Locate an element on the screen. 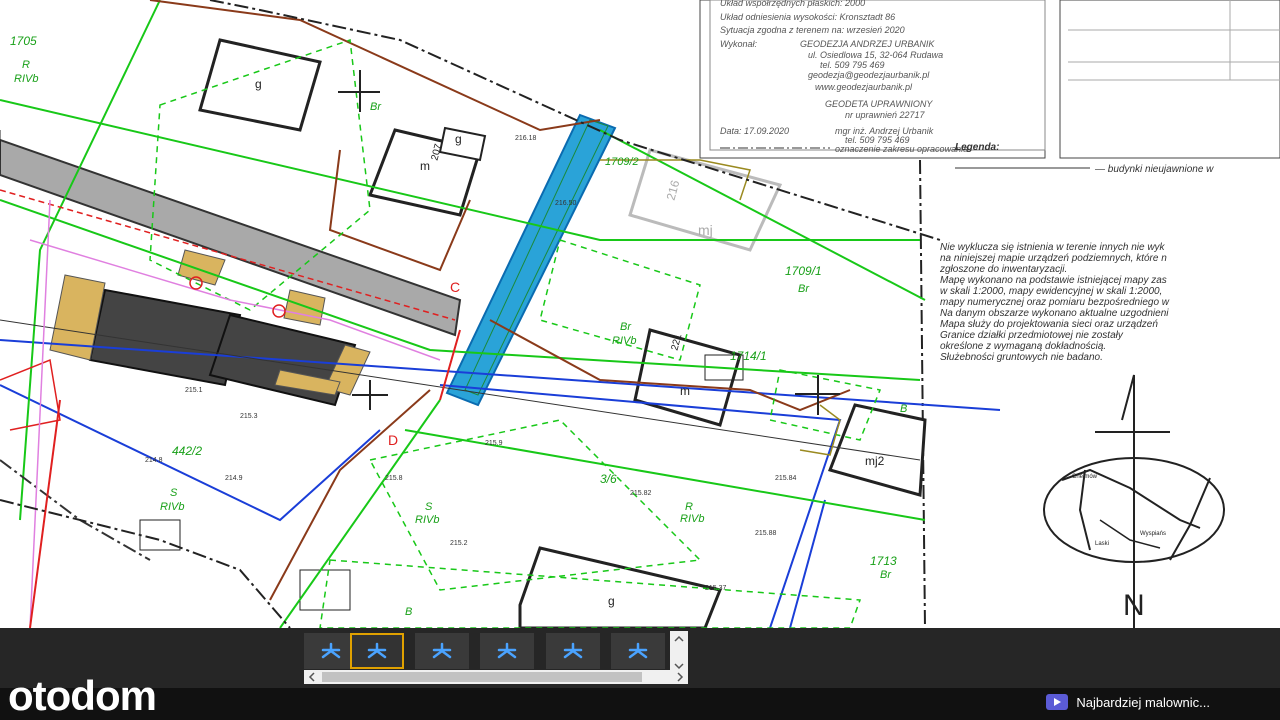 The height and width of the screenshot is (720, 1280). note-line: zgłoszone do inwentaryzacji. is located at coordinates (1003, 269).